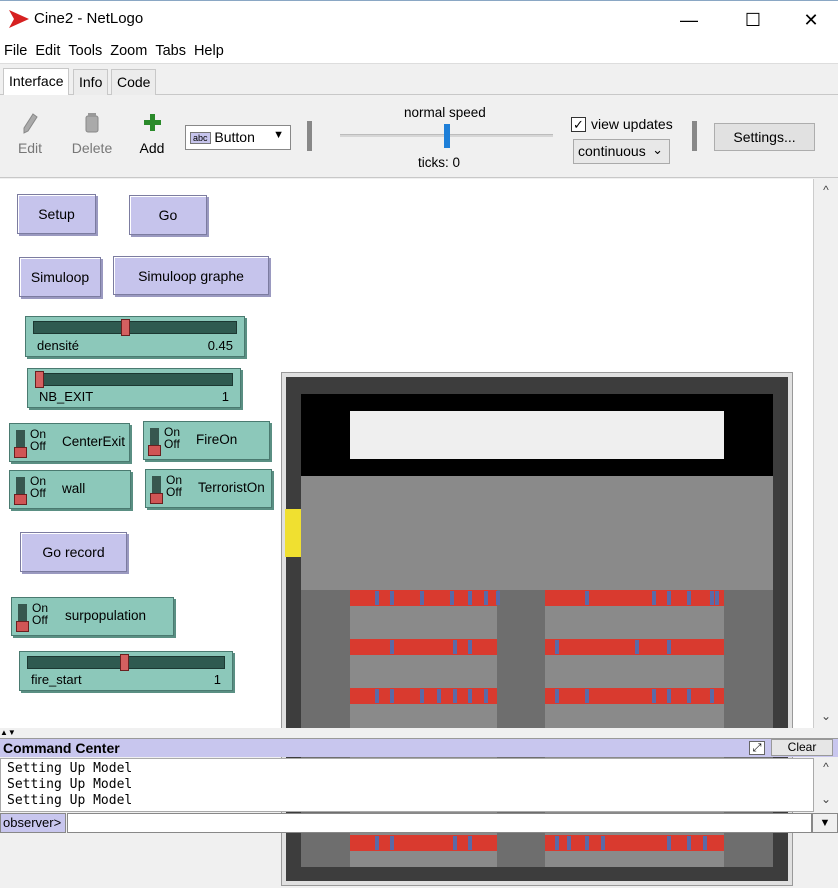  Describe the element at coordinates (811, 20) in the screenshot. I see `close-button: ✕` at that location.